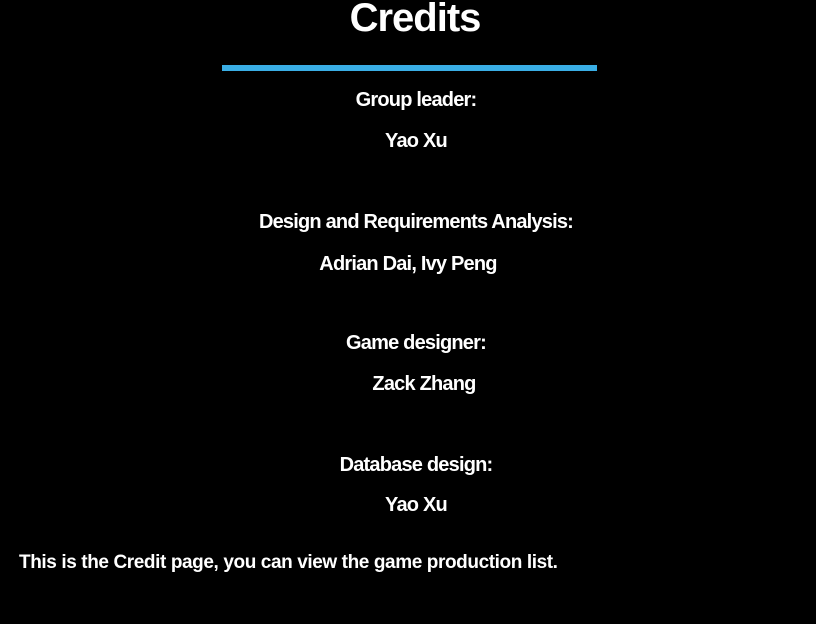  Describe the element at coordinates (416, 141) in the screenshot. I see `credit-names-group-leader: Yao Xu` at that location.